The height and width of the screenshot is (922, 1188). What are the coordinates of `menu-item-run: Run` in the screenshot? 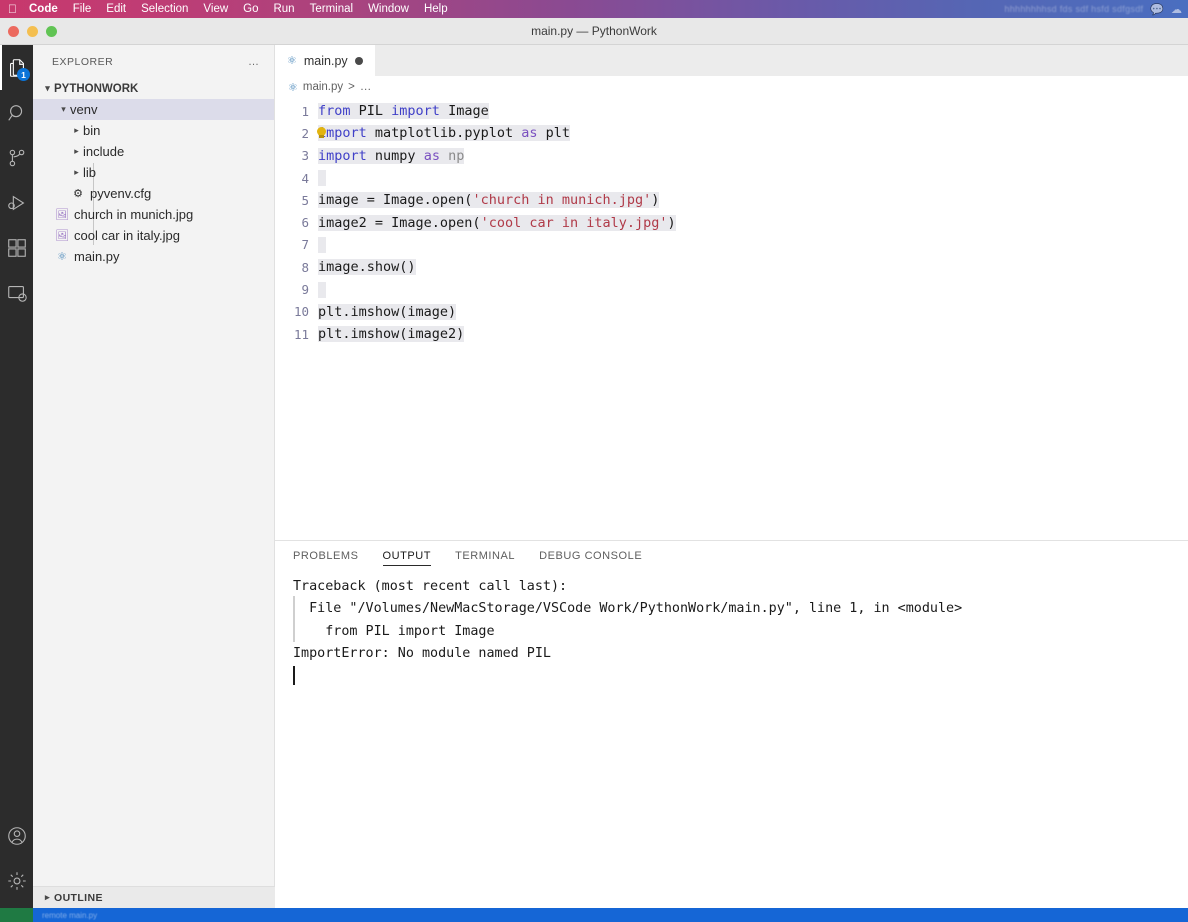 It's located at (283, 9).